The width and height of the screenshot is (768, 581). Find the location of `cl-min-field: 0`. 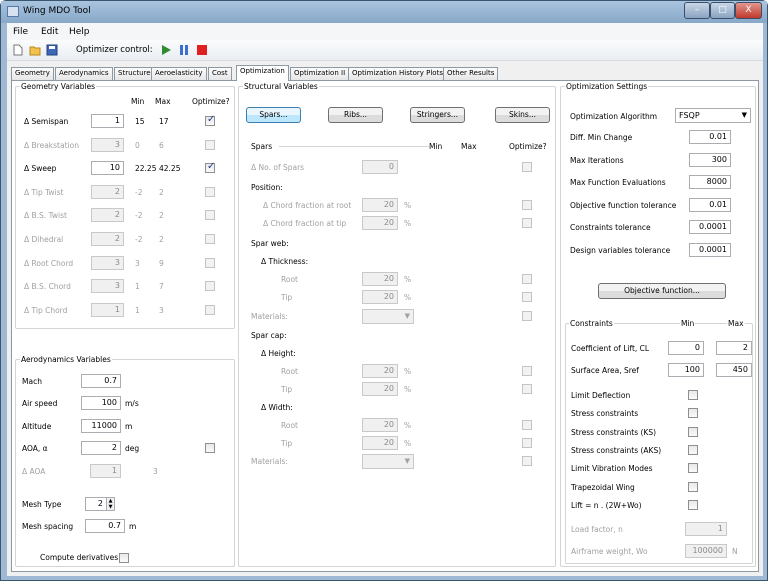

cl-min-field: 0 is located at coordinates (686, 348).